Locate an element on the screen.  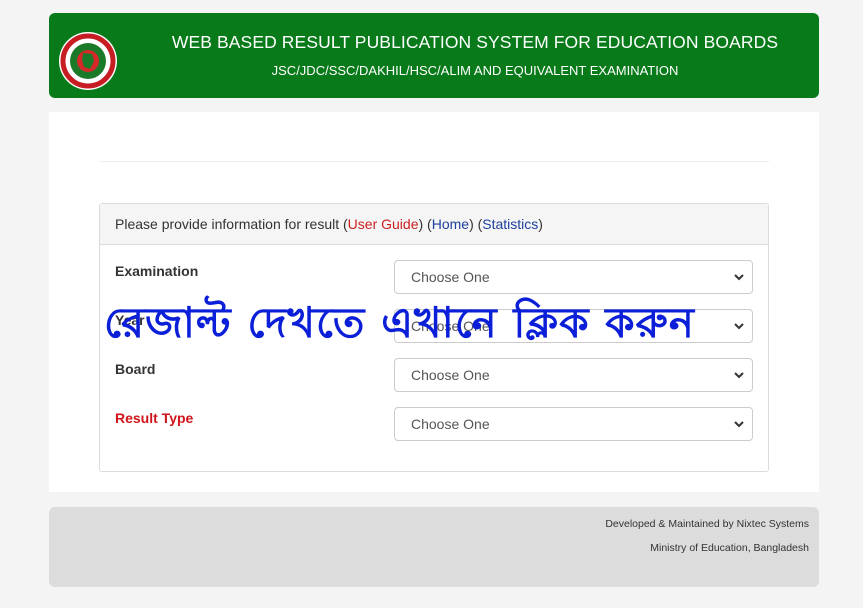
result-type-label: Result Type is located at coordinates (154, 418).